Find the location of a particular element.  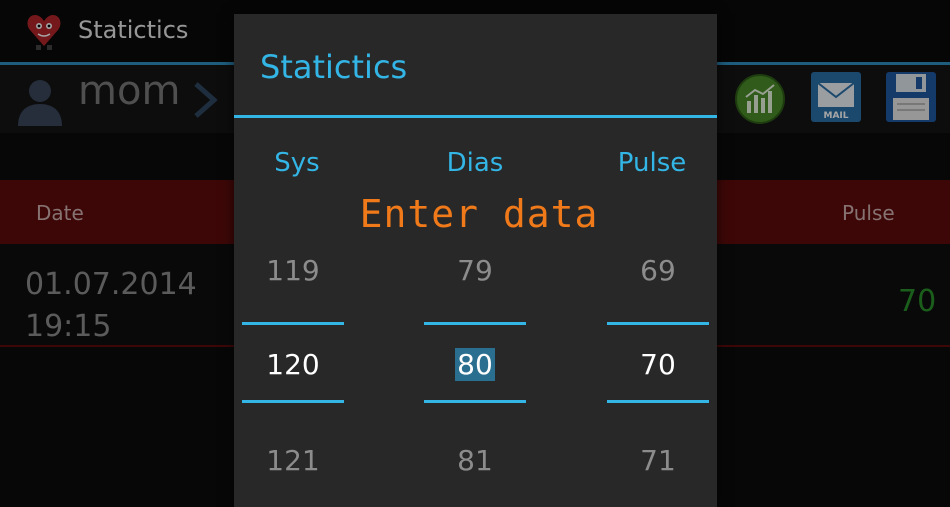

sys-prev-value: 119 is located at coordinates (293, 270).